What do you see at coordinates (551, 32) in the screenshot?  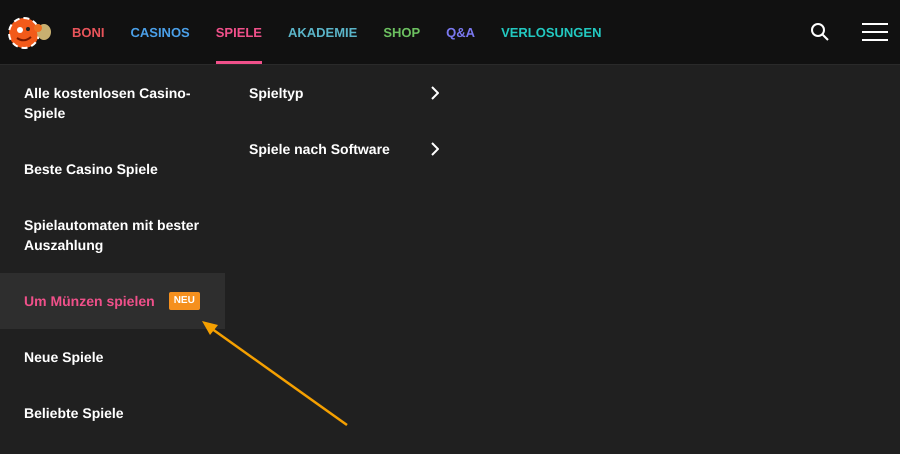 I see `nav-link: VERLOSUNGEN` at bounding box center [551, 32].